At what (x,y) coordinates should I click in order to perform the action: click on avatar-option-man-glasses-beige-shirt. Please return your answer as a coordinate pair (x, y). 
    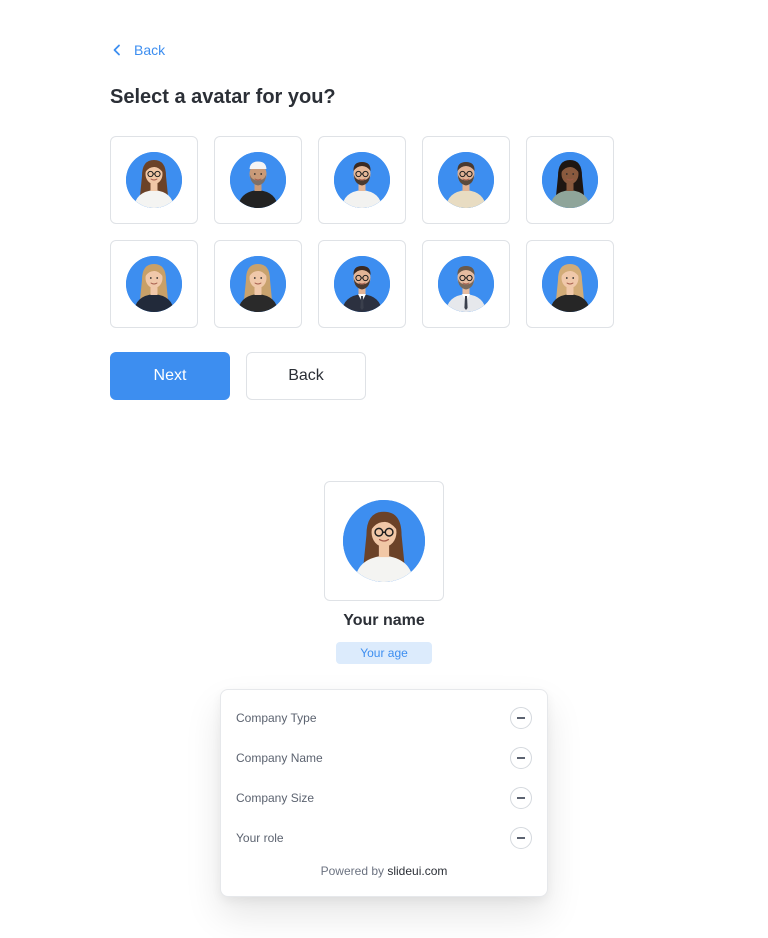
    Looking at the image, I should click on (466, 180).